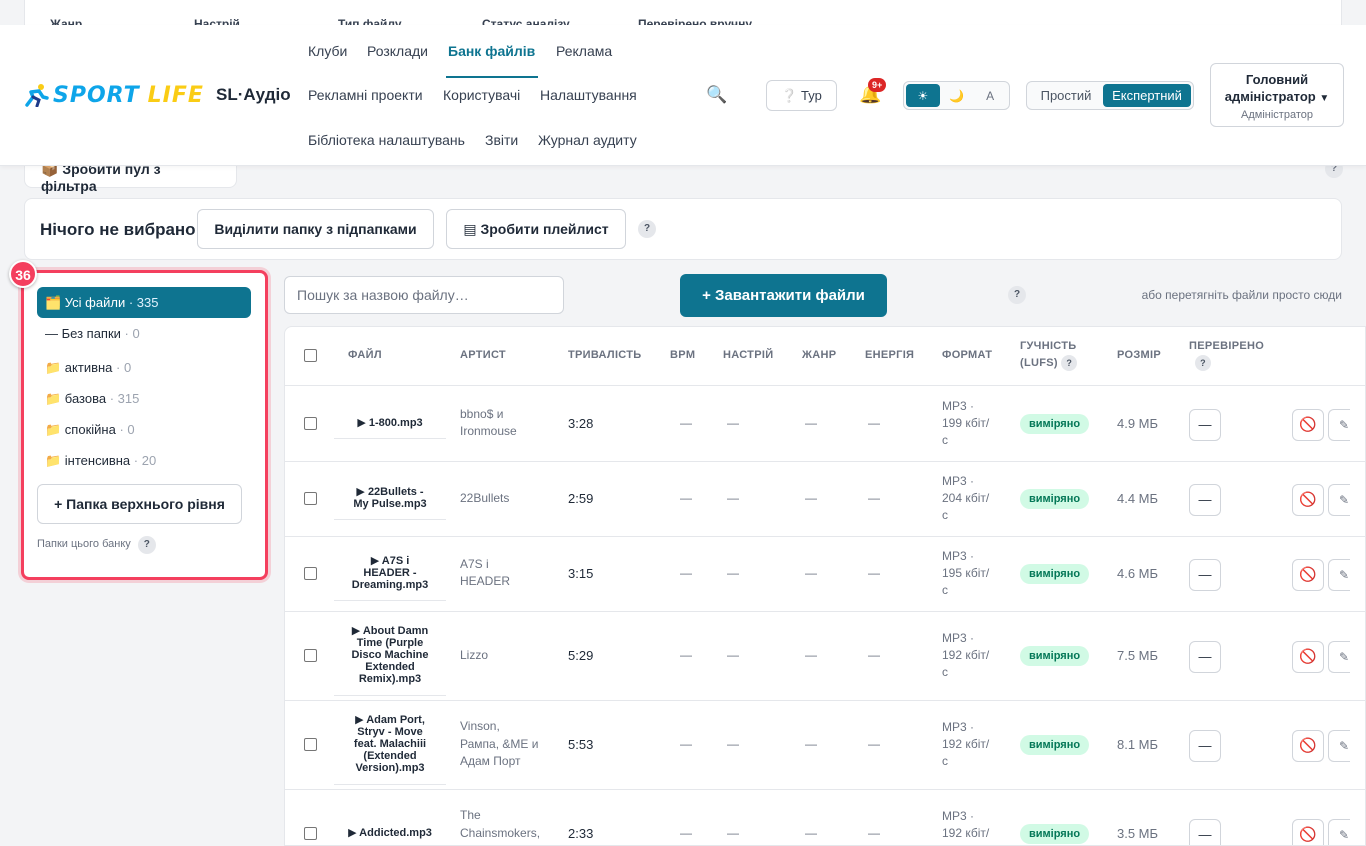 This screenshot has height=846, width=1366. Describe the element at coordinates (783, 295) in the screenshot. I see `upload-files-button: + Завантажити файли` at that location.